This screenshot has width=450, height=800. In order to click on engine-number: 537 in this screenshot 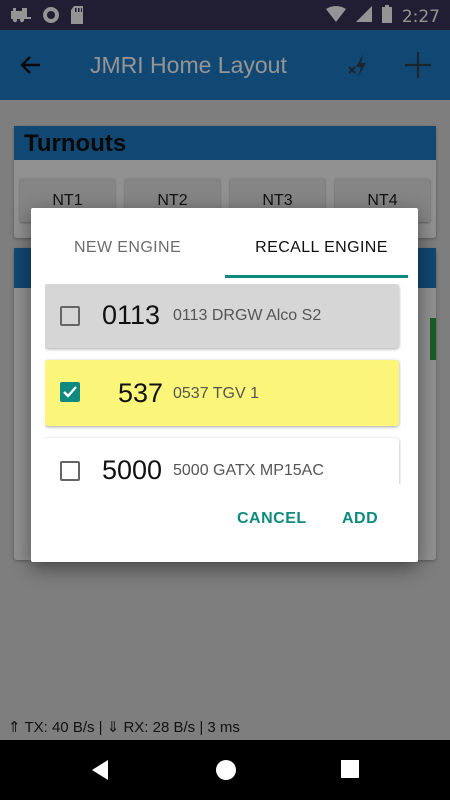, I will do `click(141, 393)`.